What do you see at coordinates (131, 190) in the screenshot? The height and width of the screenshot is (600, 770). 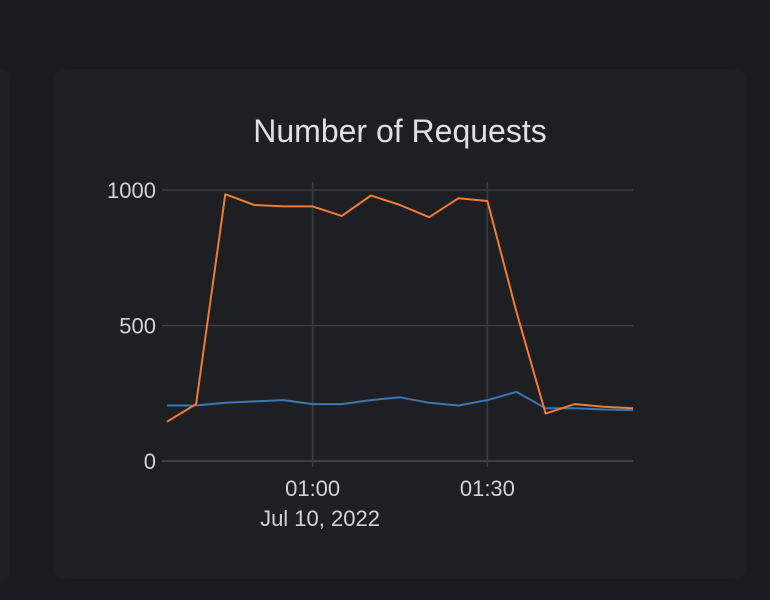 I see `y-tick-label: 1000` at bounding box center [131, 190].